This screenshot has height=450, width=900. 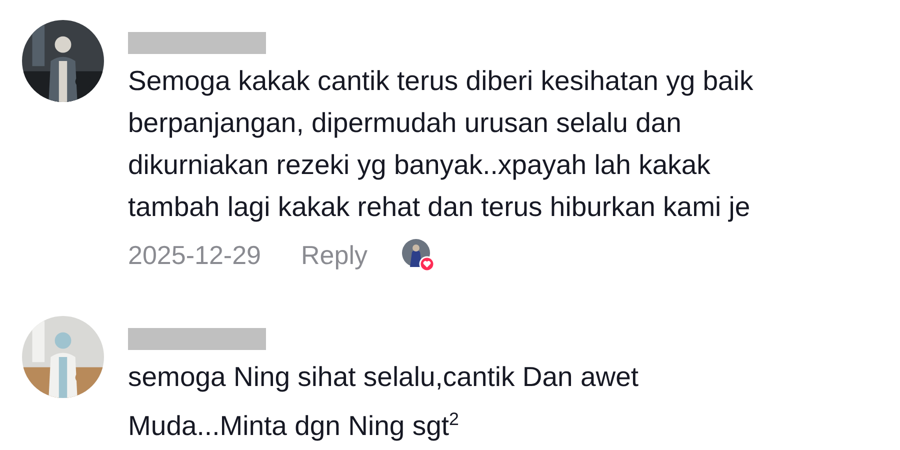 What do you see at coordinates (383, 402) in the screenshot?
I see `comment-text: semoga Ning sihat selalu,cantik Dan awet Muda...Minta dgn Ning sgt$^{2}$` at bounding box center [383, 402].